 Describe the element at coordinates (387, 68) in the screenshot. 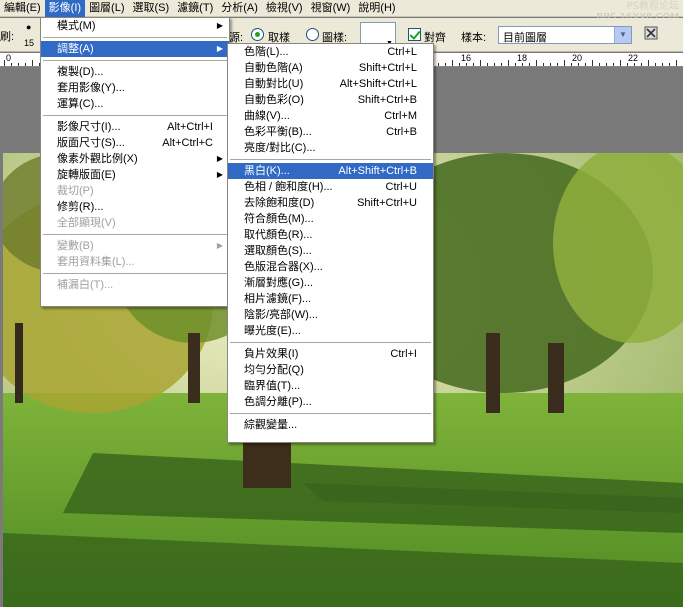

I see `menu-item-shortcut: Shift+Ctrl+L` at that location.